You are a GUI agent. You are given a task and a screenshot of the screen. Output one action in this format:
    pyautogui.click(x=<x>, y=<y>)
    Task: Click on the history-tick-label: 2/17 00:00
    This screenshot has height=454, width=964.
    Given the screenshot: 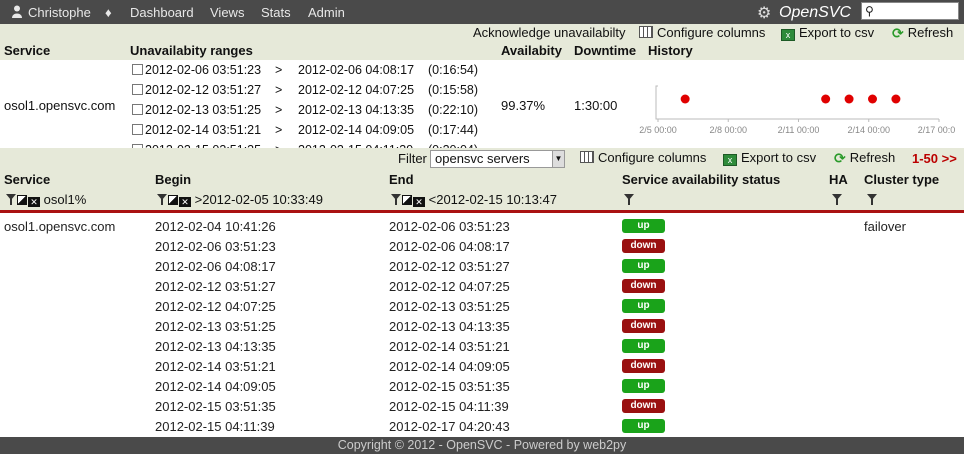 What is the action you would take?
    pyautogui.click(x=936, y=130)
    